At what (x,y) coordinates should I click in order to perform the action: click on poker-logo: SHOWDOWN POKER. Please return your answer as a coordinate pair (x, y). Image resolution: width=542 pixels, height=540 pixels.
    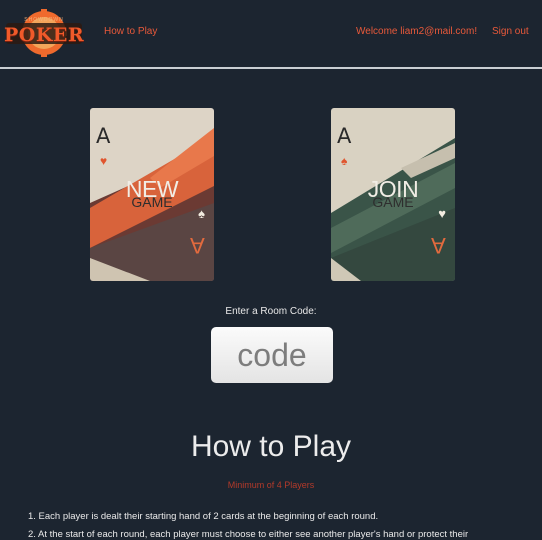
    Looking at the image, I should click on (44, 33).